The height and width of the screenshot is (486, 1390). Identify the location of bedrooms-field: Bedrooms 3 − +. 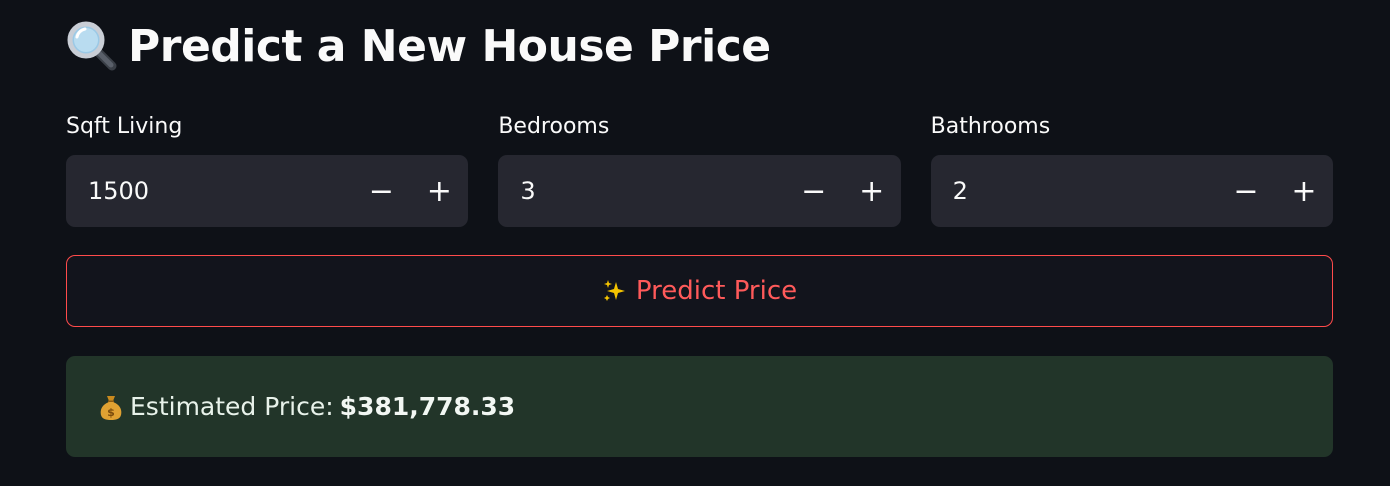
(699, 169).